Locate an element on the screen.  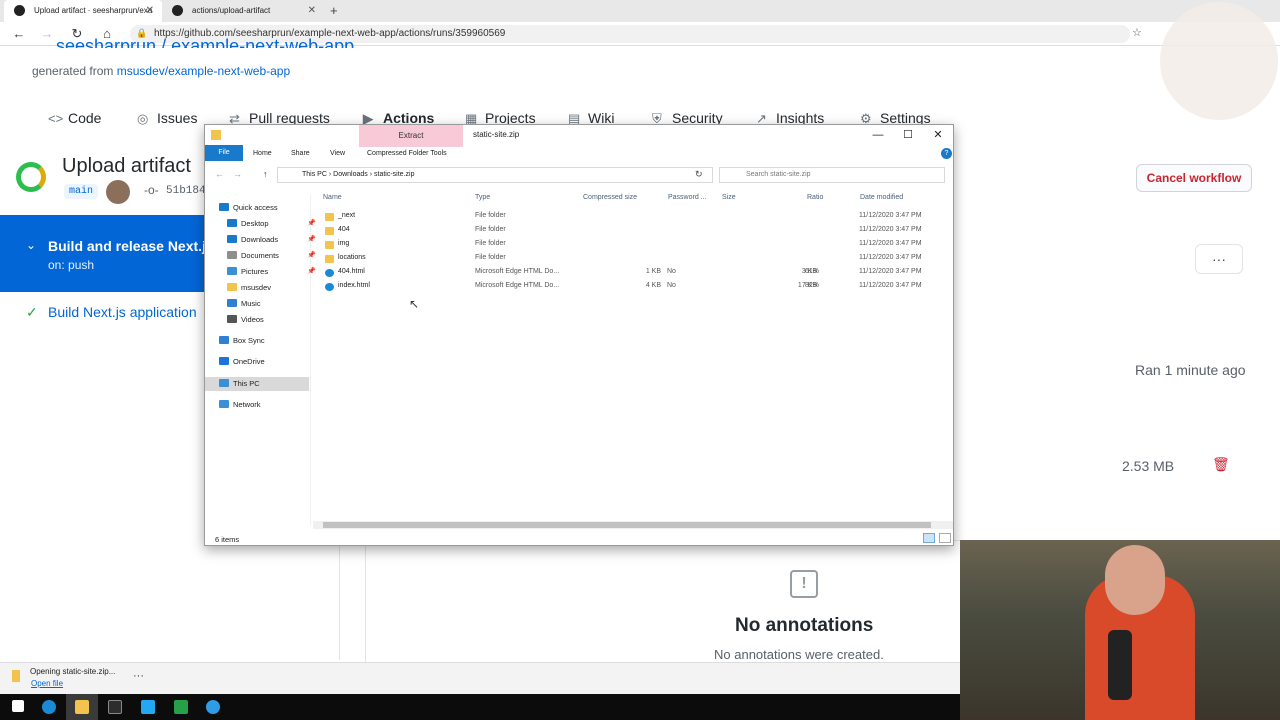
open-file-link: Open file is located at coordinates (47, 683).